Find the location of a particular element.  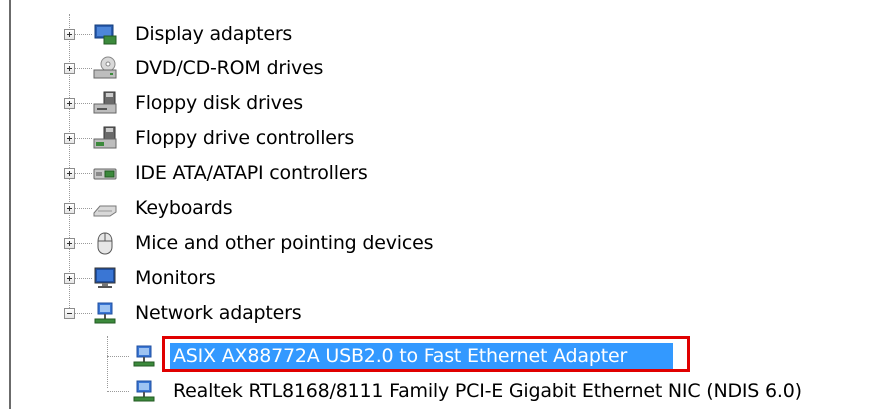

category-row: Keyboards is located at coordinates (360, 208).